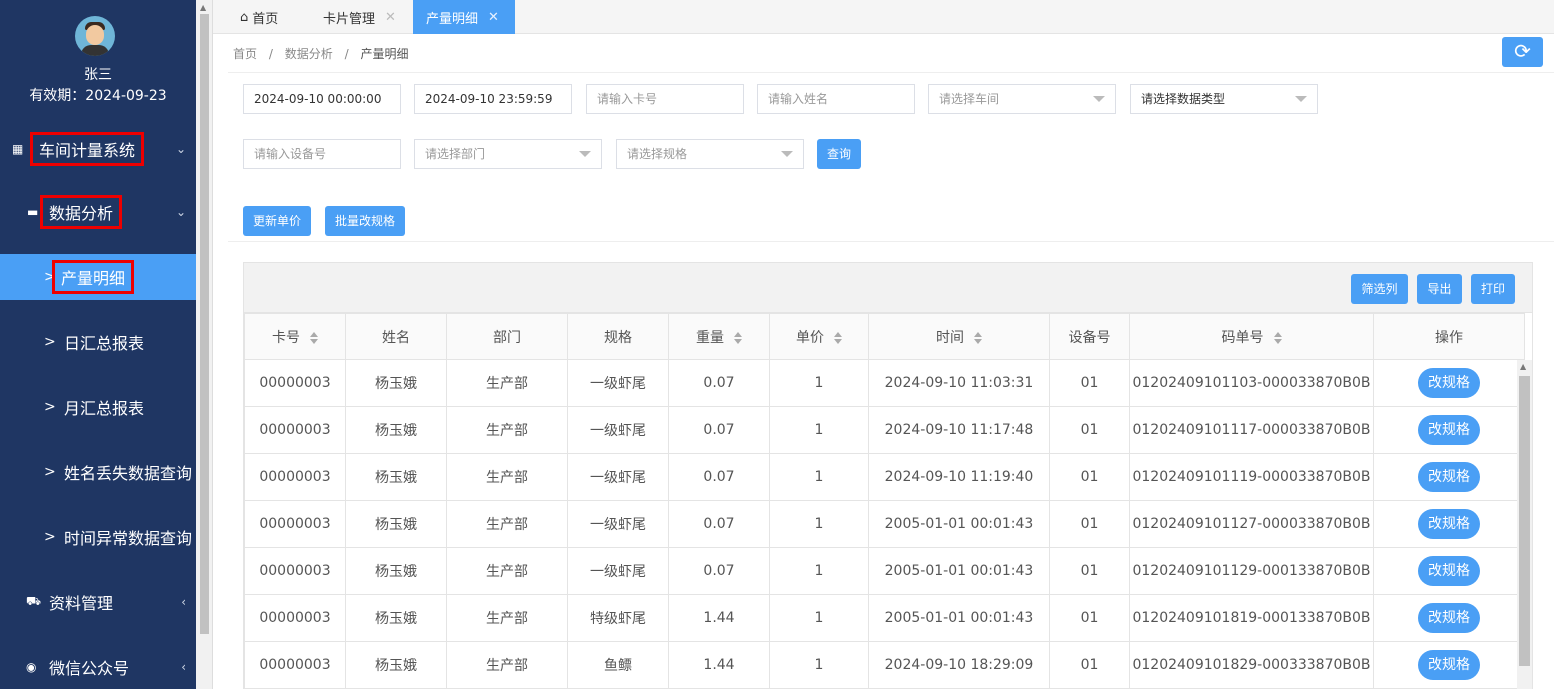 This screenshot has width=1554, height=690. Describe the element at coordinates (618, 665) in the screenshot. I see `table-cell: 鱼鳔` at that location.